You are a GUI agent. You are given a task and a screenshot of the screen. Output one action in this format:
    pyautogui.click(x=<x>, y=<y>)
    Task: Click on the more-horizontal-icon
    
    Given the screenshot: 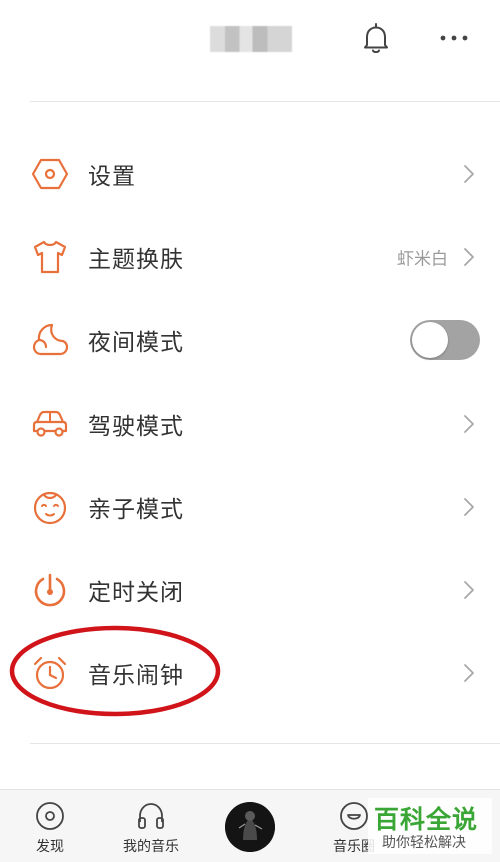 What is the action you would take?
    pyautogui.click(x=454, y=38)
    